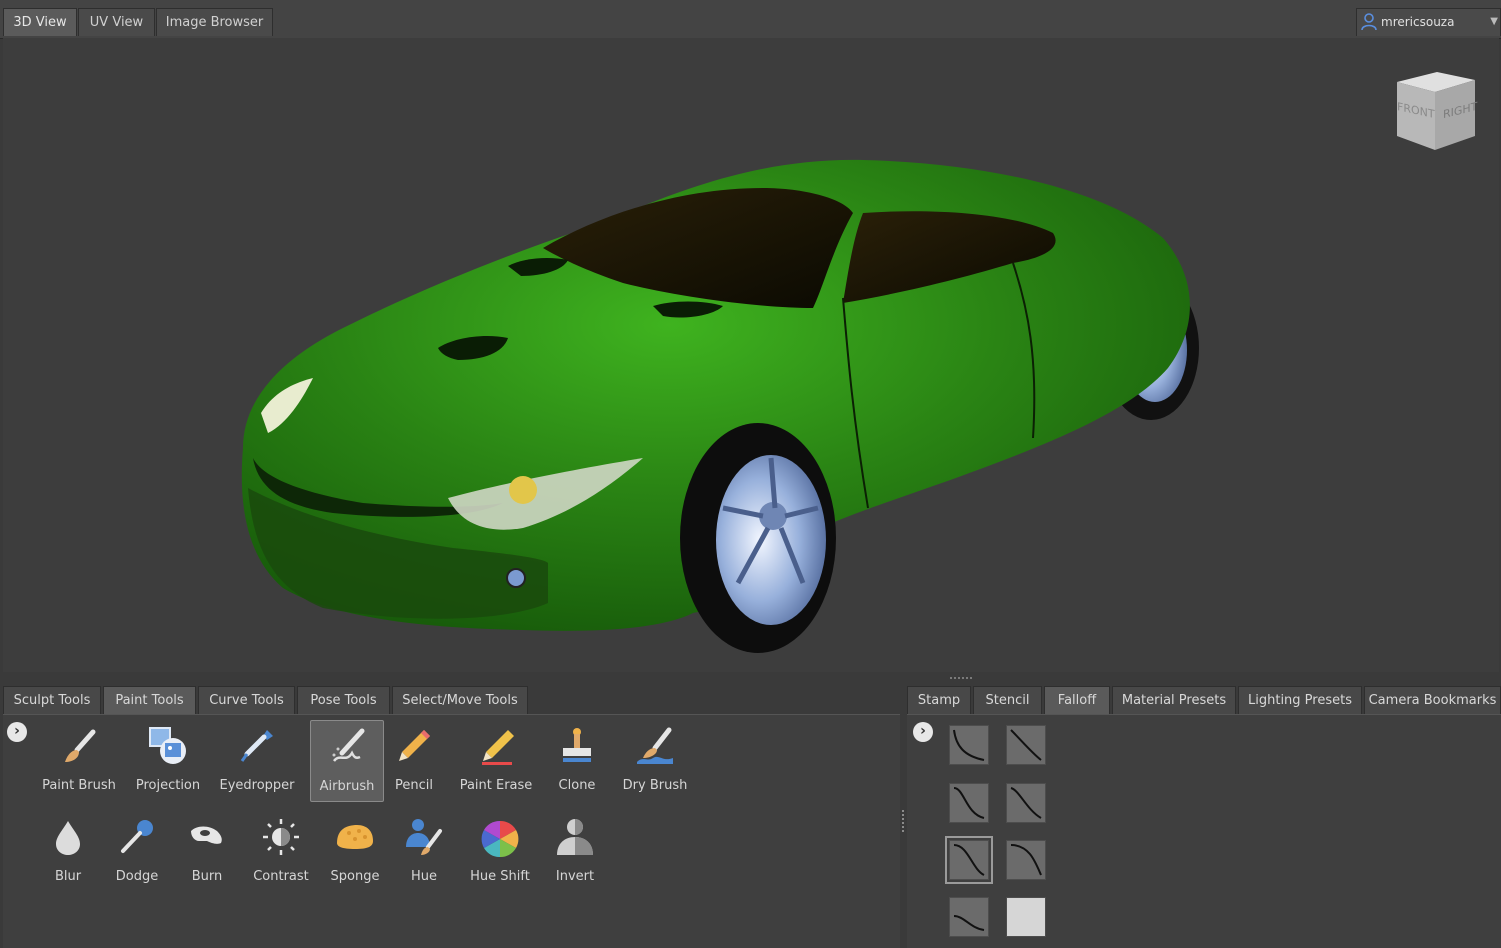 The image size is (1501, 948). I want to click on tool-paint-erase: Paint Erase, so click(496, 761).